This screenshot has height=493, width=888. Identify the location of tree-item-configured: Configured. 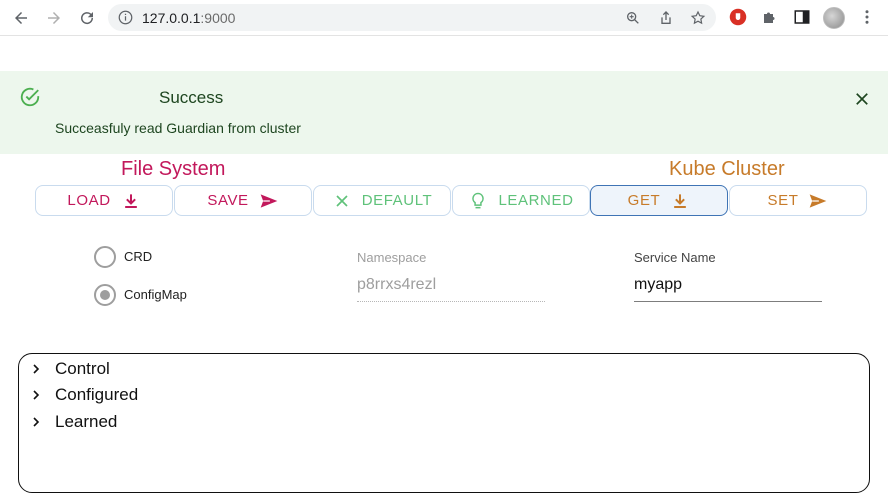
(84, 395).